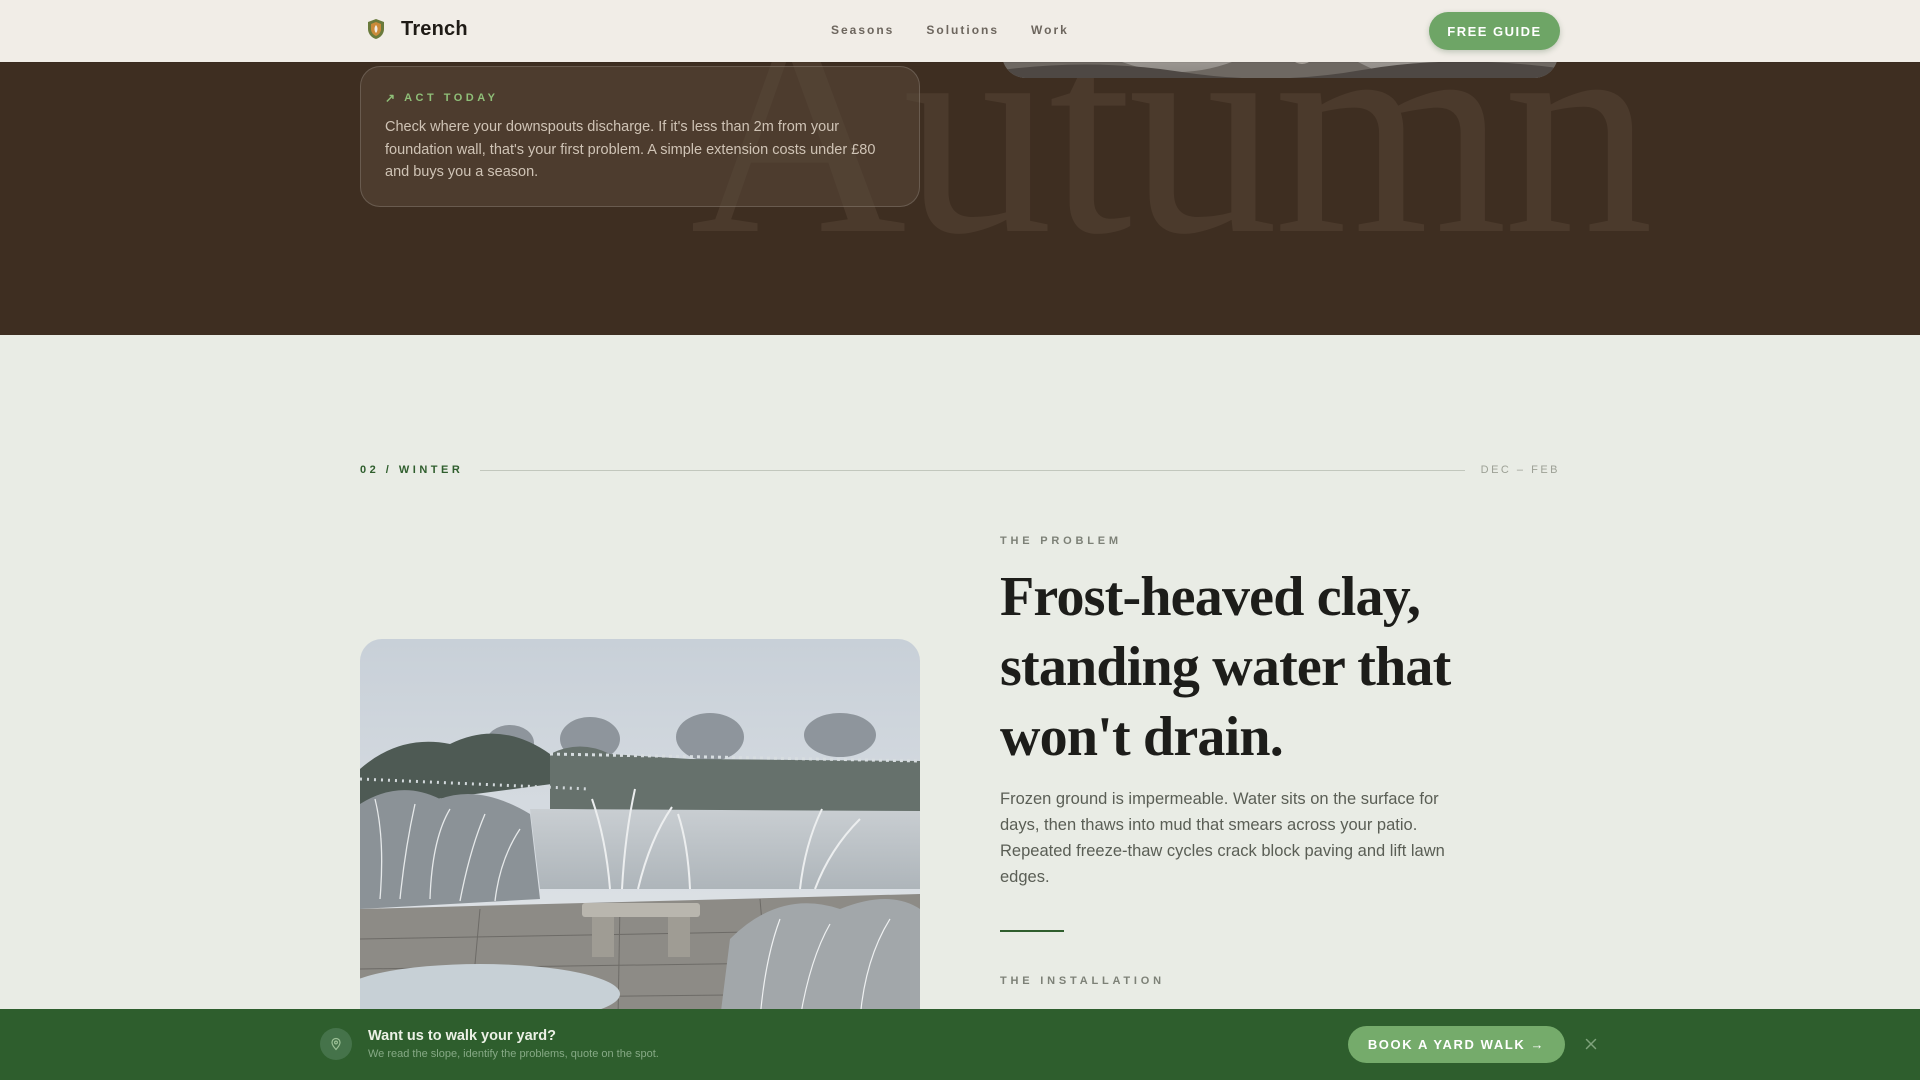 This screenshot has width=1920, height=1080. Describe the element at coordinates (639, 98) in the screenshot. I see `act-today-label-row: ↗ ACT TODAY` at that location.